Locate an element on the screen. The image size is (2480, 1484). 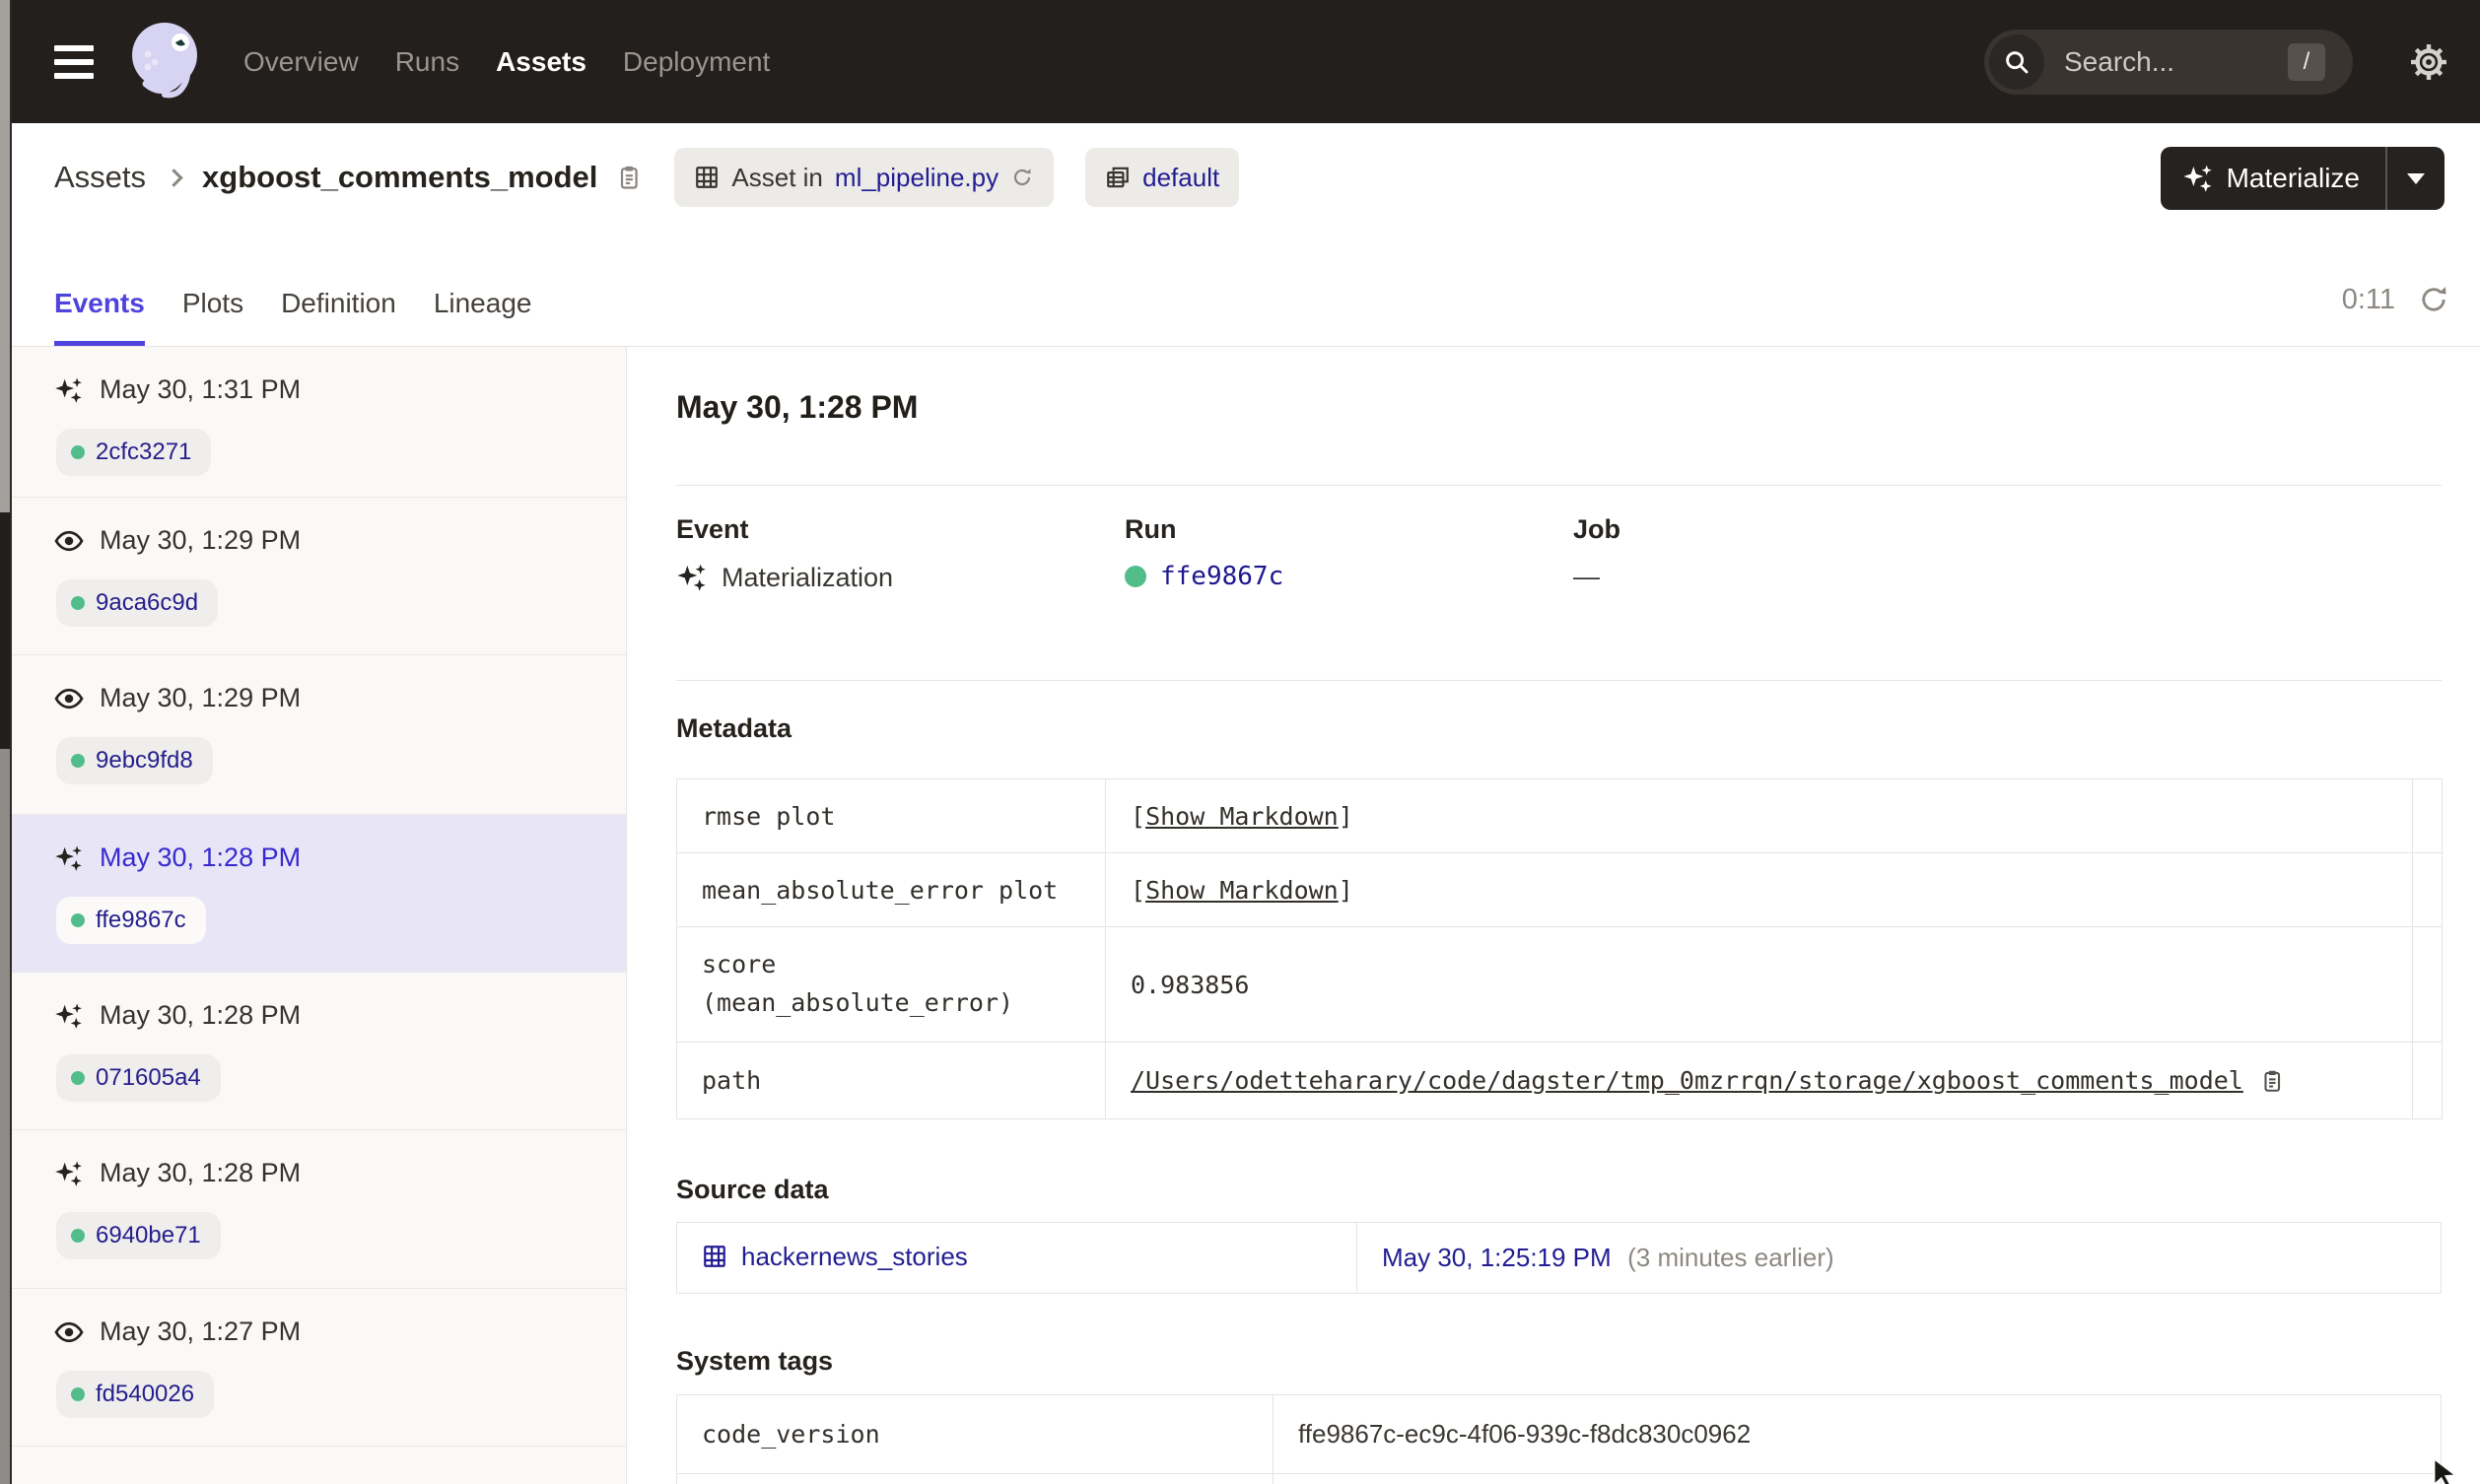
materialize-dropdown-button is located at coordinates (2416, 178).